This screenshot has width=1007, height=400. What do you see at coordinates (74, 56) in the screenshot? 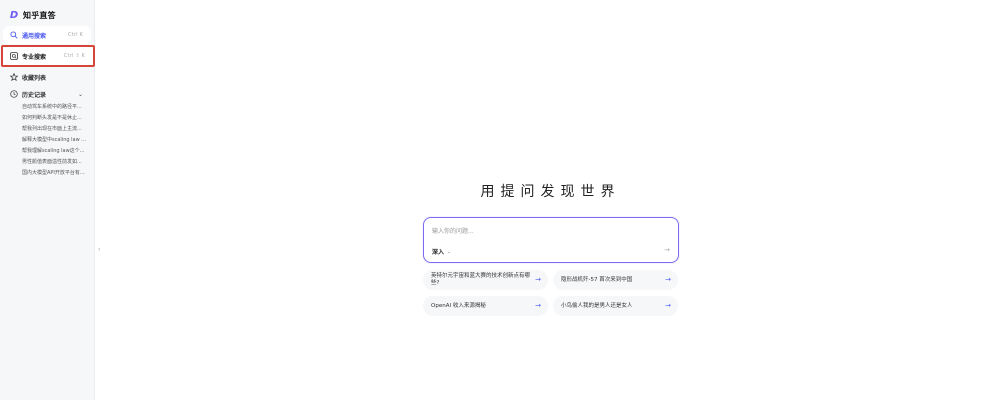
I see `shortcut-hint: Ctrl ⇧ K` at bounding box center [74, 56].